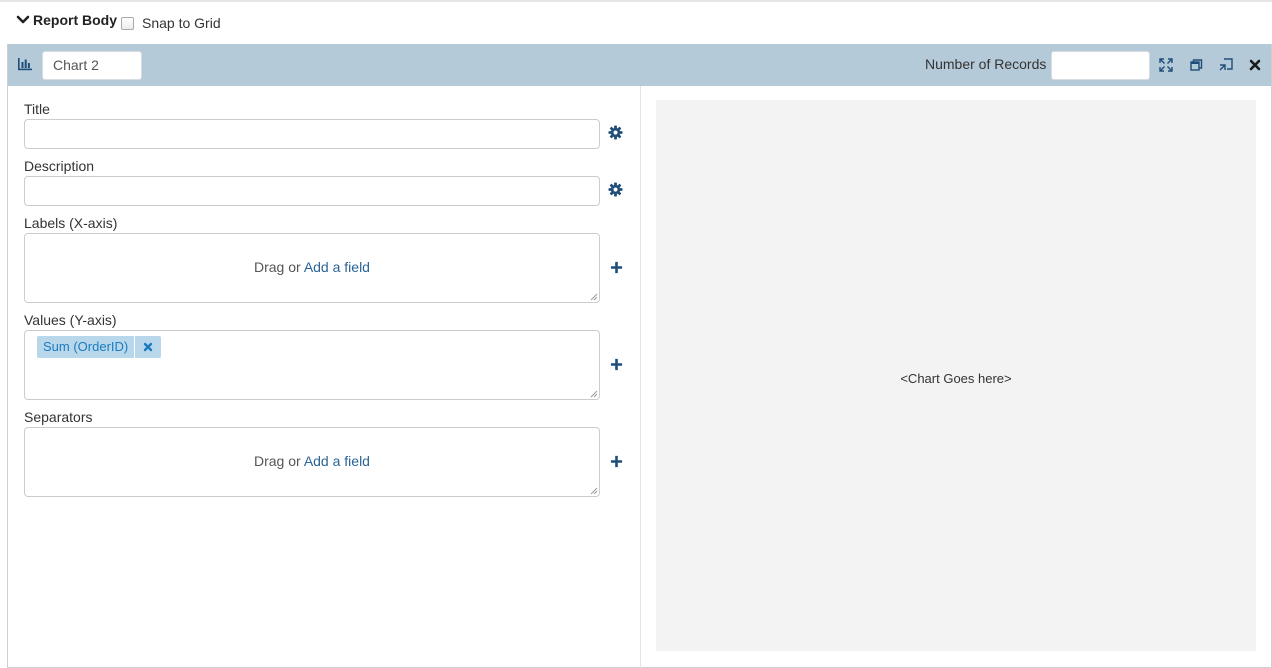 This screenshot has width=1272, height=668. What do you see at coordinates (312, 134) in the screenshot?
I see `title-input` at bounding box center [312, 134].